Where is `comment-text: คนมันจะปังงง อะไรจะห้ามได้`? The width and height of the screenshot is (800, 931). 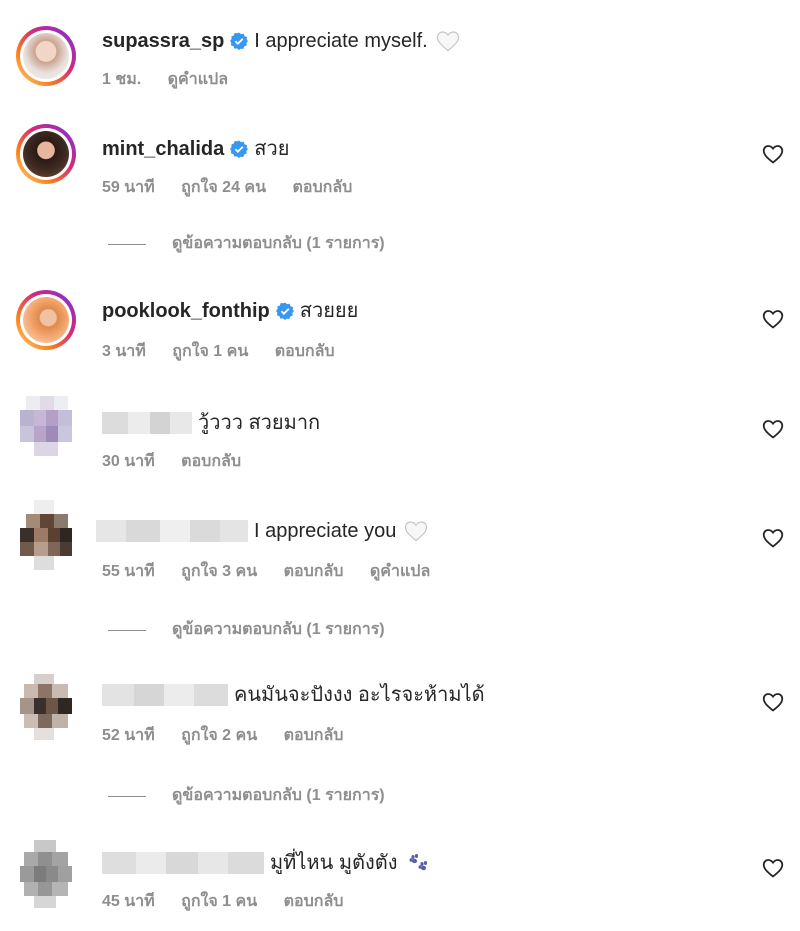 comment-text: คนมันจะปังงง อะไรจะห้ามได้ is located at coordinates (359, 695).